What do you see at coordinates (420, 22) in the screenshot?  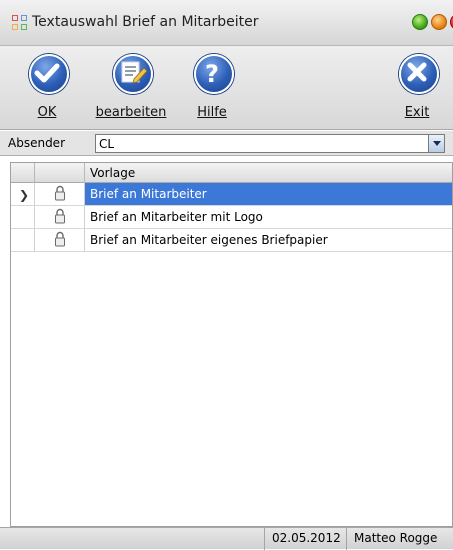 I see `minimize-button` at bounding box center [420, 22].